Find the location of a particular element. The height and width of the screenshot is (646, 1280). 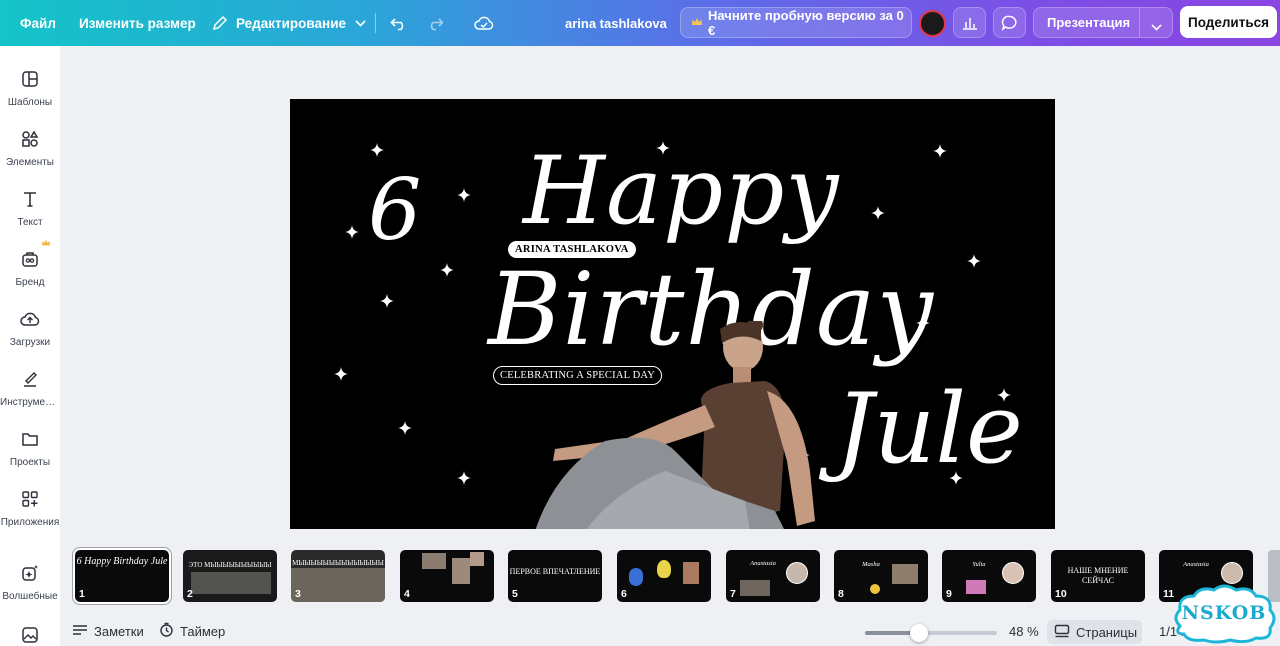

share-button: Поделиться is located at coordinates (1228, 22).